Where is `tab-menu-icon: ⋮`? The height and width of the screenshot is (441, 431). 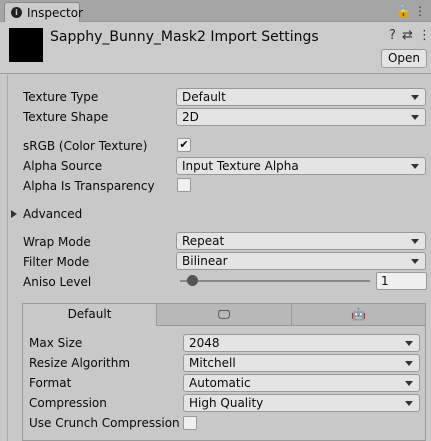 tab-menu-icon: ⋮ is located at coordinates (420, 11).